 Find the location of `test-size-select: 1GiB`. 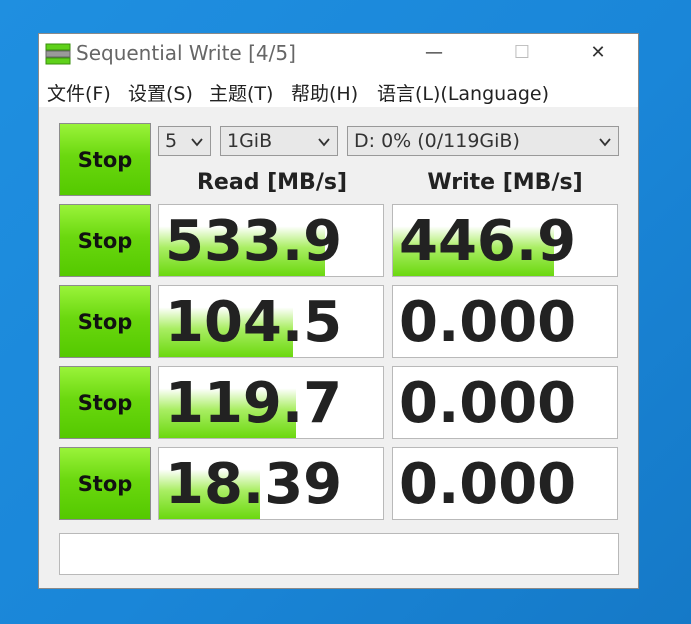

test-size-select: 1GiB is located at coordinates (279, 141).